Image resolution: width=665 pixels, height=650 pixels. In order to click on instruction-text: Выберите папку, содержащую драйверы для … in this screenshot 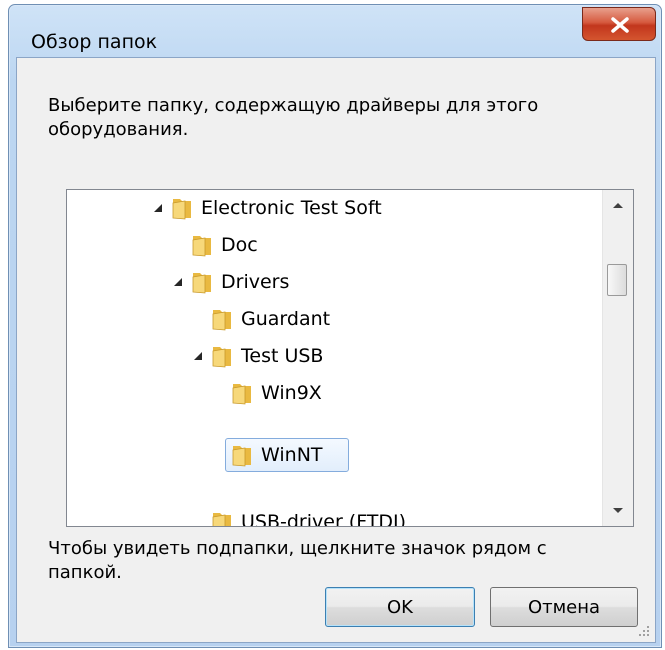, I will do `click(293, 117)`.